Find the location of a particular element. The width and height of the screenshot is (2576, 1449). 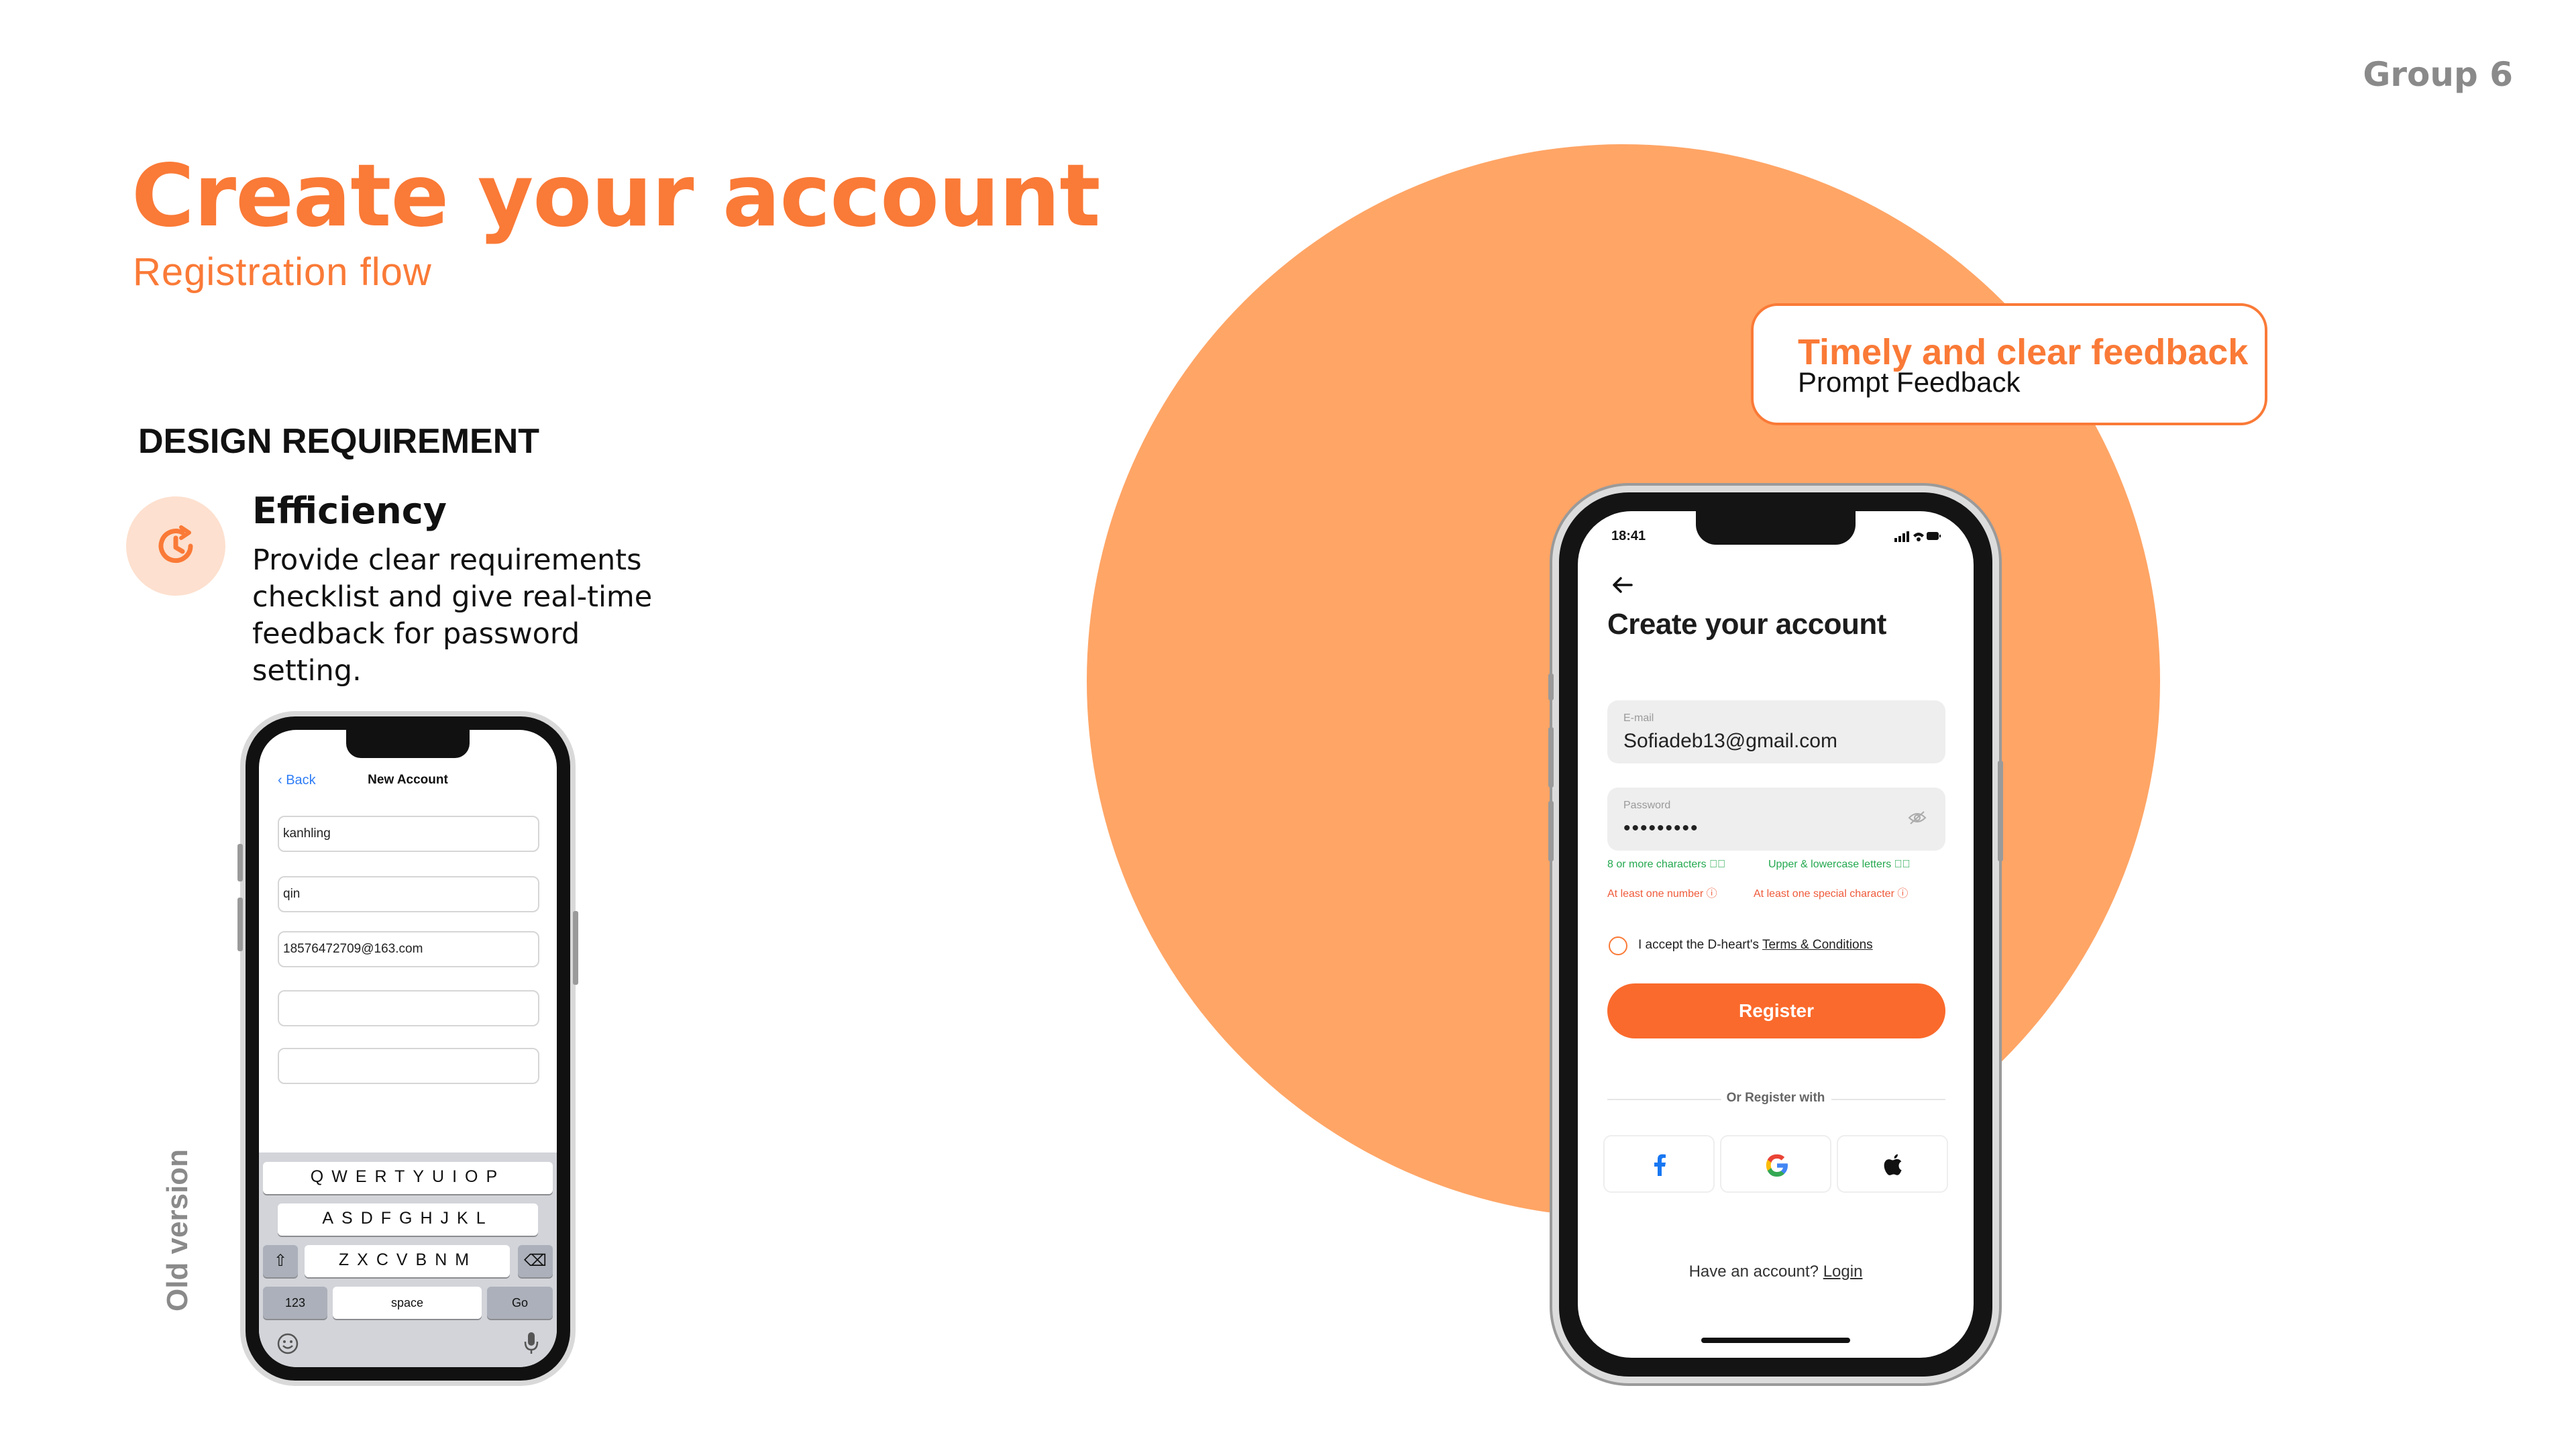

requirement-title: Efficiency is located at coordinates (349, 511).